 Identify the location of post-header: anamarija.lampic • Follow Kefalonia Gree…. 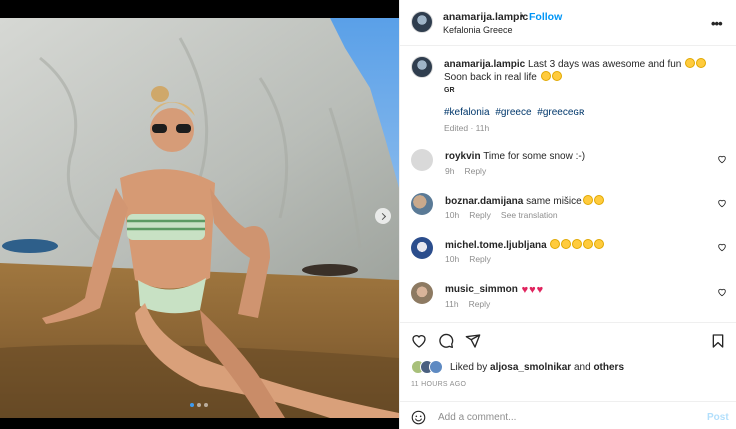
(568, 23).